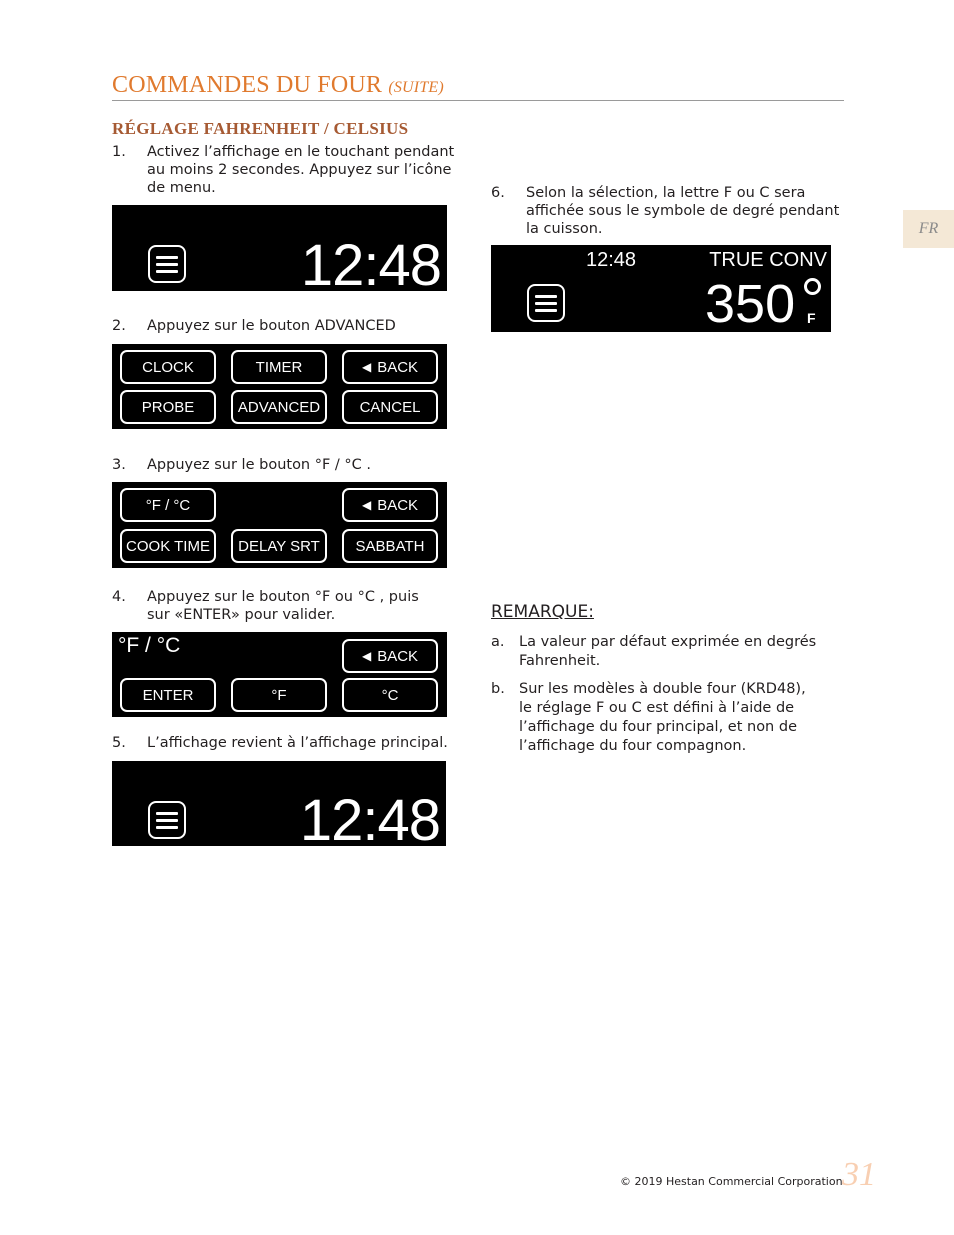 The width and height of the screenshot is (954, 1235). I want to click on cooking-clock: 12:48, so click(611, 260).